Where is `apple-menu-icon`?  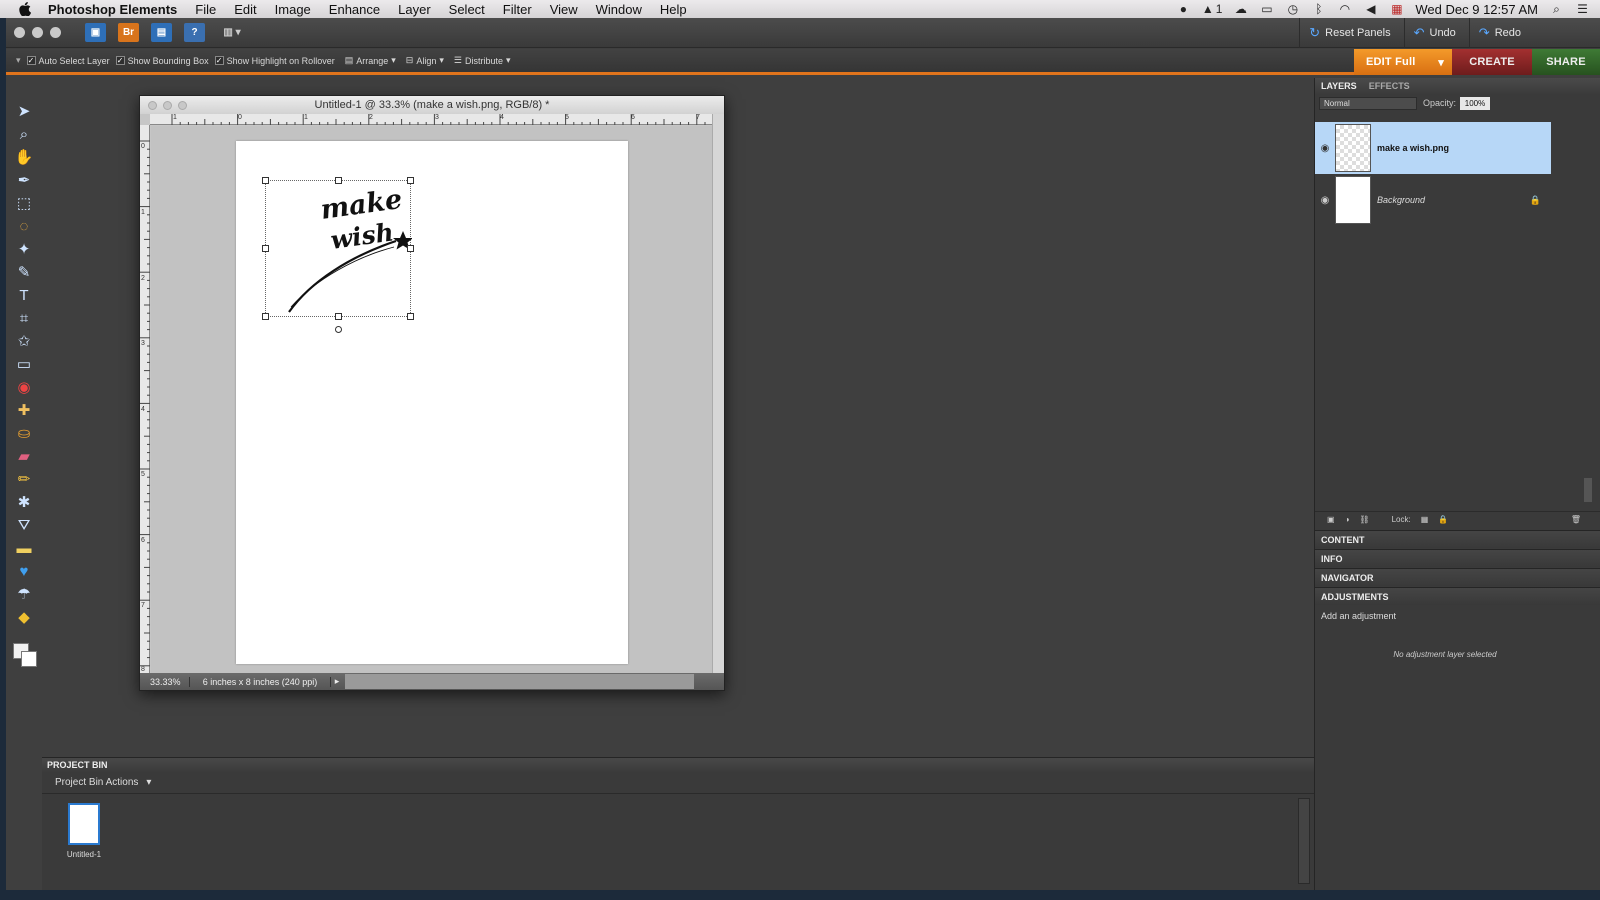 apple-menu-icon is located at coordinates (25, 9).